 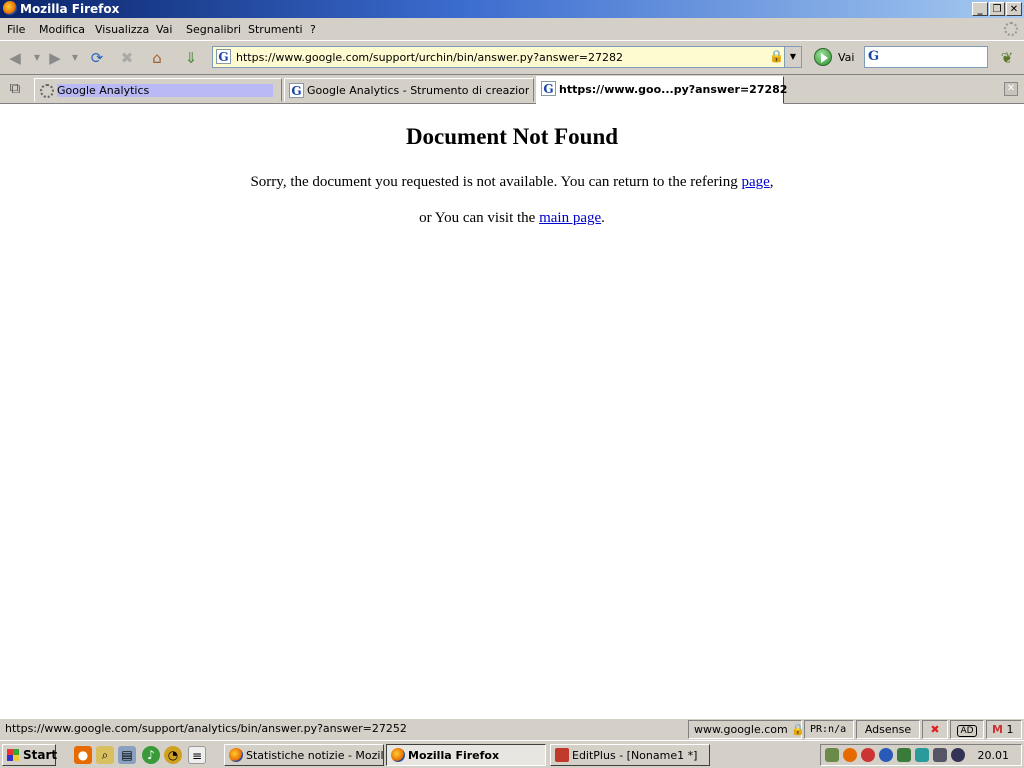 What do you see at coordinates (755, 182) in the screenshot?
I see `referring-page-link: page` at bounding box center [755, 182].